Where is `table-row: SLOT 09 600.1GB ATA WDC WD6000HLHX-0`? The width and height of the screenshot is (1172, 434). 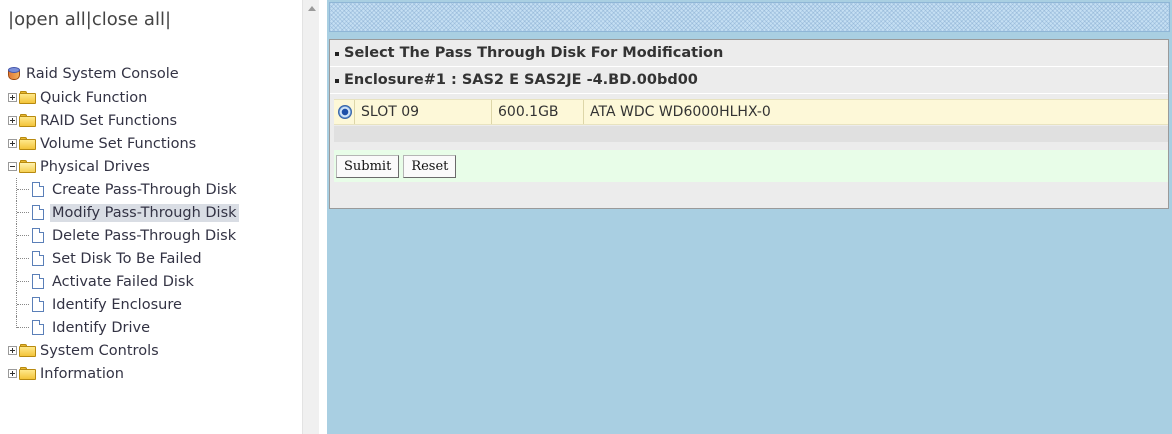 table-row: SLOT 09 600.1GB ATA WDC WD6000HLHX-0 is located at coordinates (751, 112).